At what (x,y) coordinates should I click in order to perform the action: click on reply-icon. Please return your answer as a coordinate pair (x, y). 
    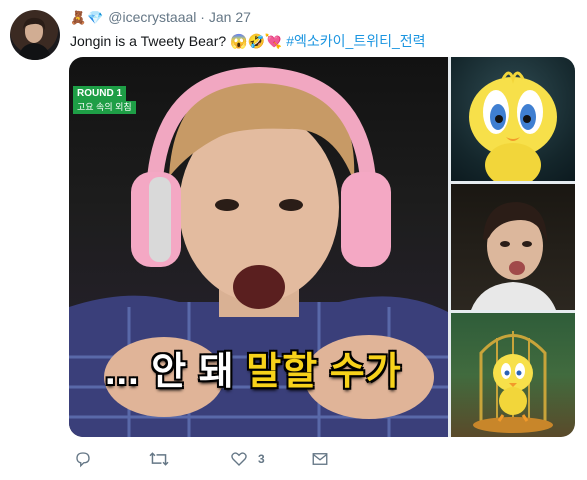
    Looking at the image, I should click on (83, 459).